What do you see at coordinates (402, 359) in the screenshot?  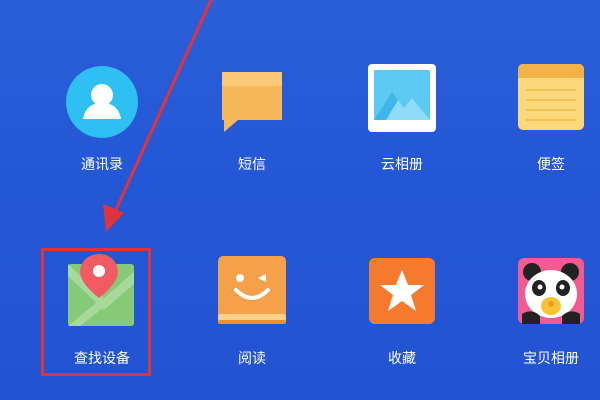 I see `app-label: 收藏` at bounding box center [402, 359].